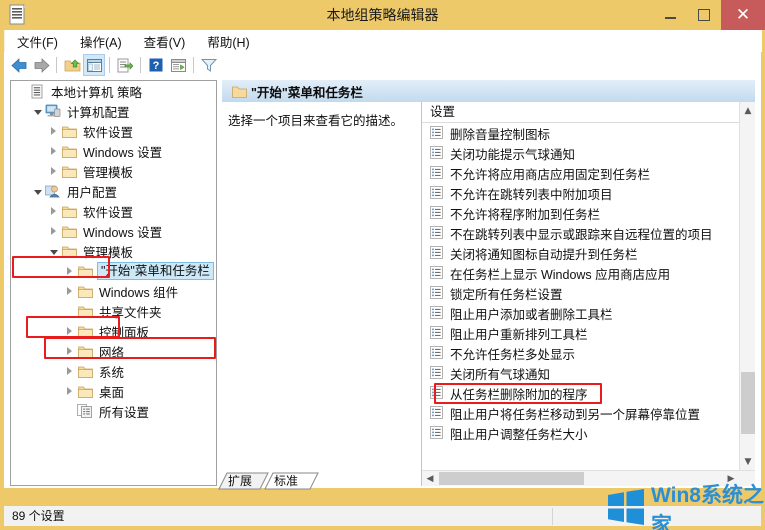 This screenshot has height=530, width=765. What do you see at coordinates (550, 174) in the screenshot?
I see `settings-list-item-label: 不允许将应用商店应用固定到任务栏` at bounding box center [550, 174].